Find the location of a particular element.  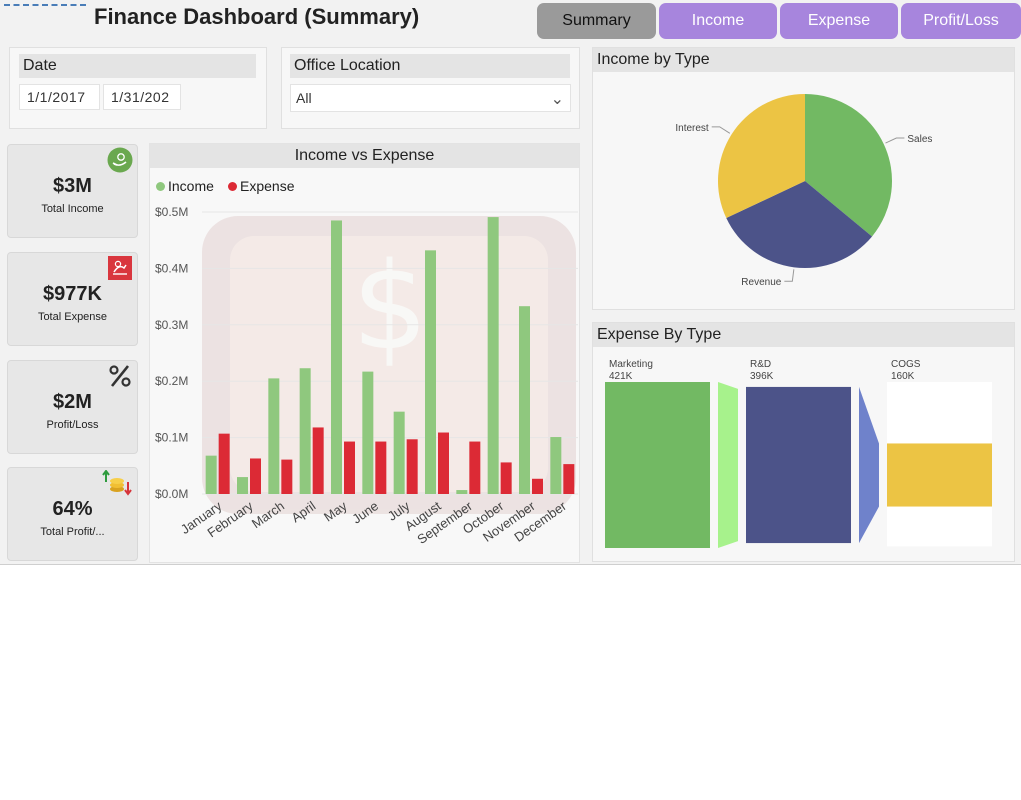

office-filter-label: Office Location is located at coordinates (430, 66).